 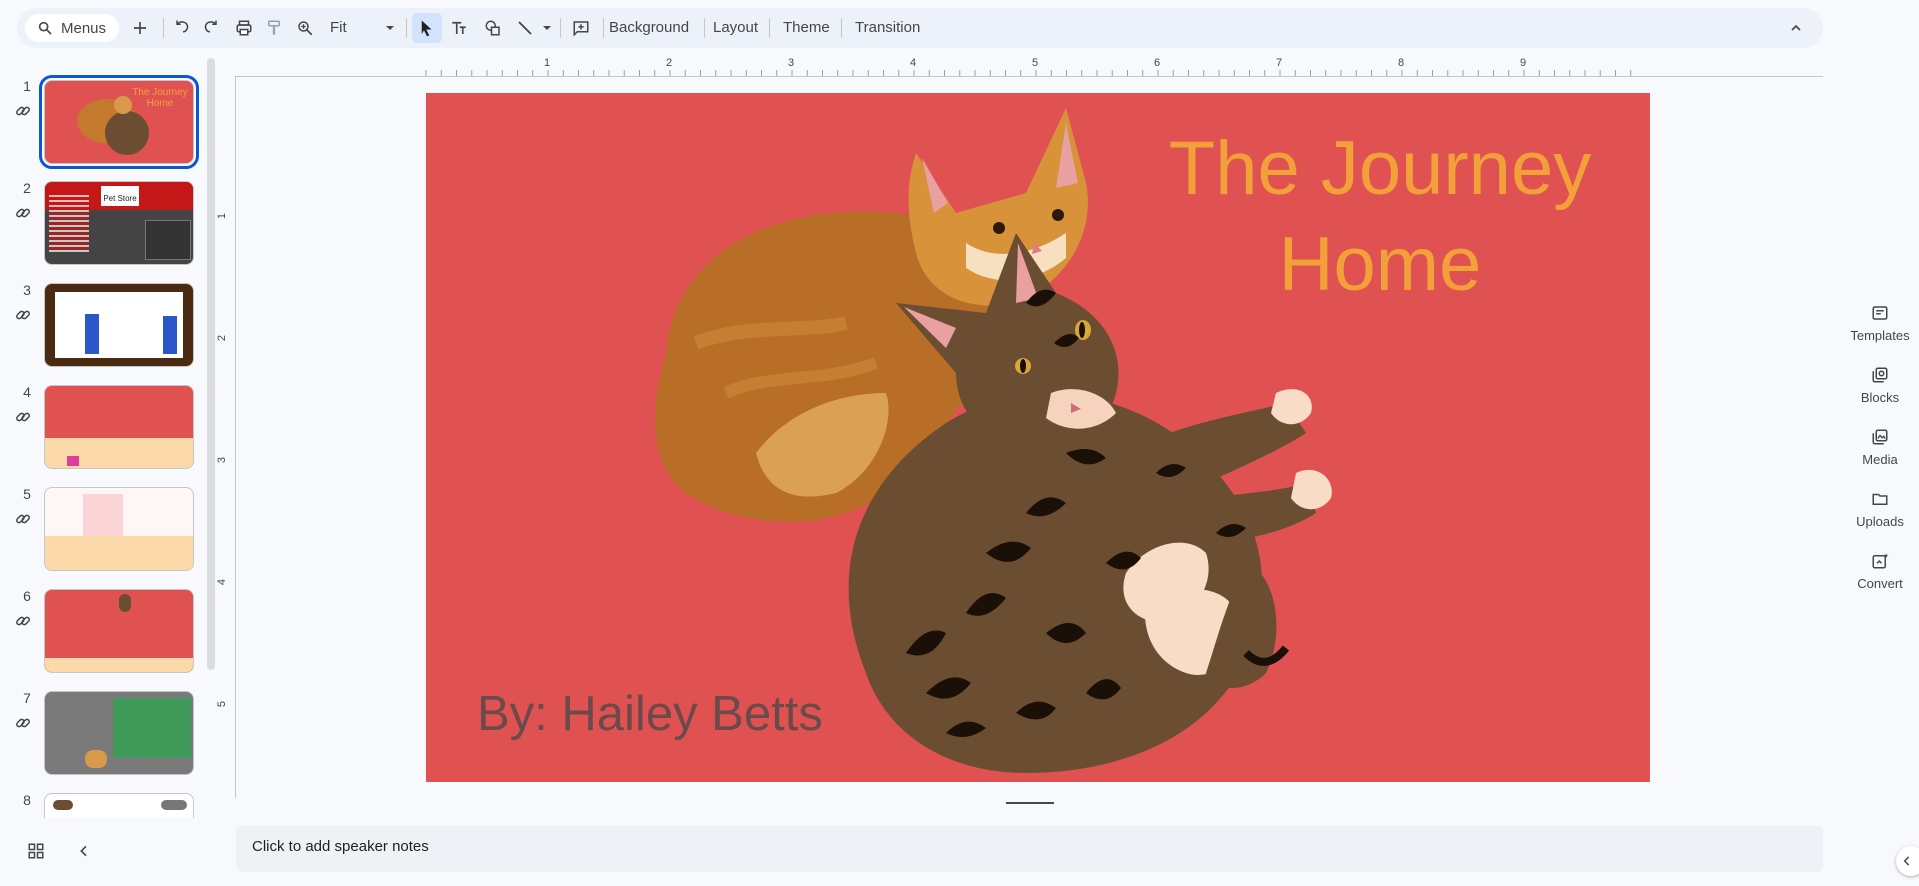 I want to click on media-button: Media, so click(x=1880, y=447).